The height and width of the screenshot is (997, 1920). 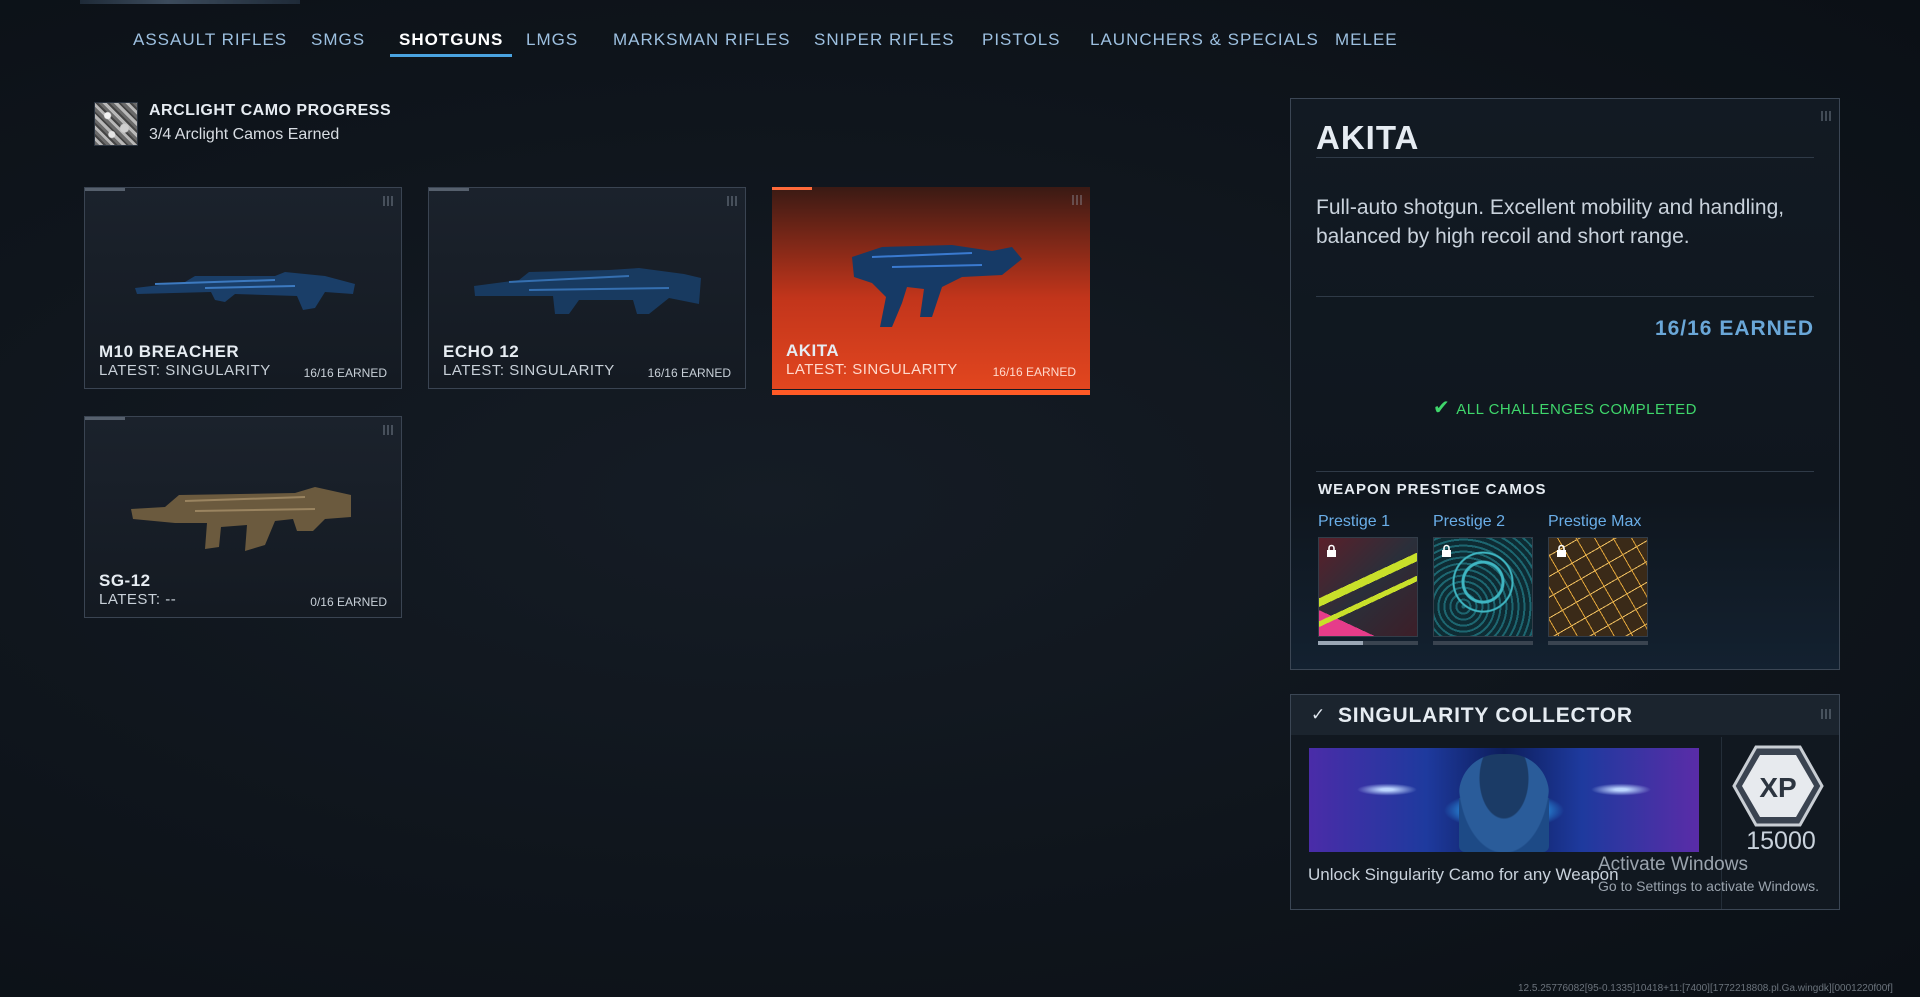 What do you see at coordinates (1432, 489) in the screenshot?
I see `prestige-heading: WEAPON PRESTIGE CAMOS` at bounding box center [1432, 489].